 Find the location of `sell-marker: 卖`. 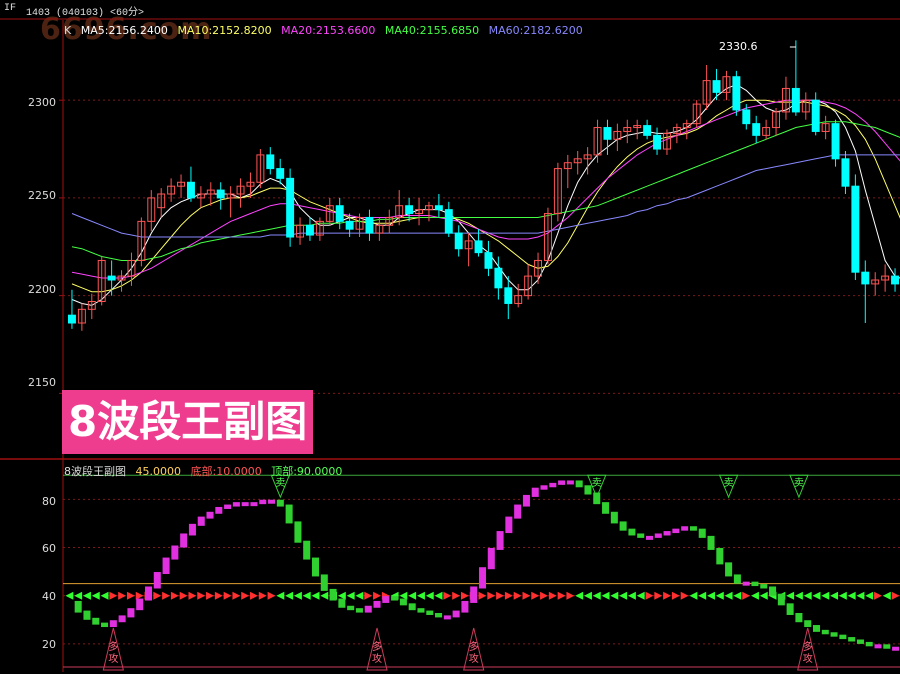

sell-marker: 卖 is located at coordinates (728, 486).